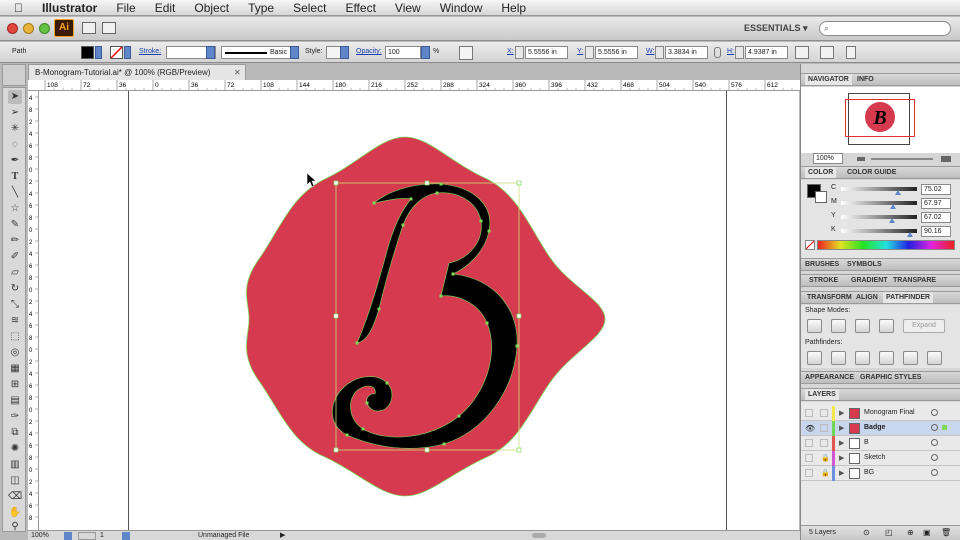  Describe the element at coordinates (886, 358) in the screenshot. I see `crop-button` at that location.